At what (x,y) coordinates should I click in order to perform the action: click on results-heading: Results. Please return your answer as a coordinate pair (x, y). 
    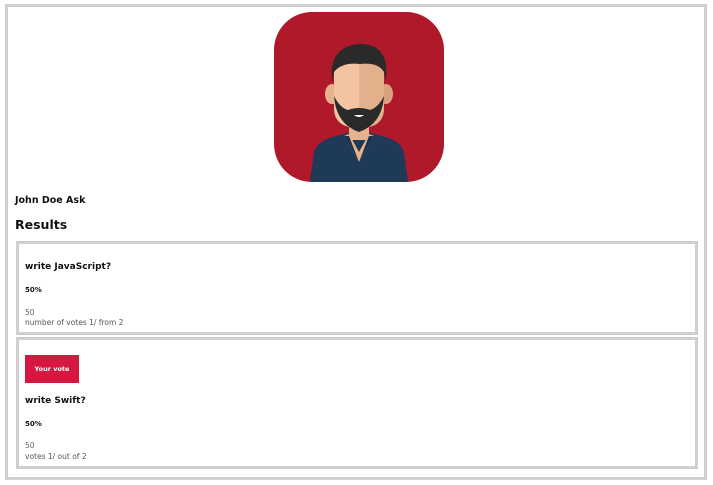
    Looking at the image, I should click on (41, 224).